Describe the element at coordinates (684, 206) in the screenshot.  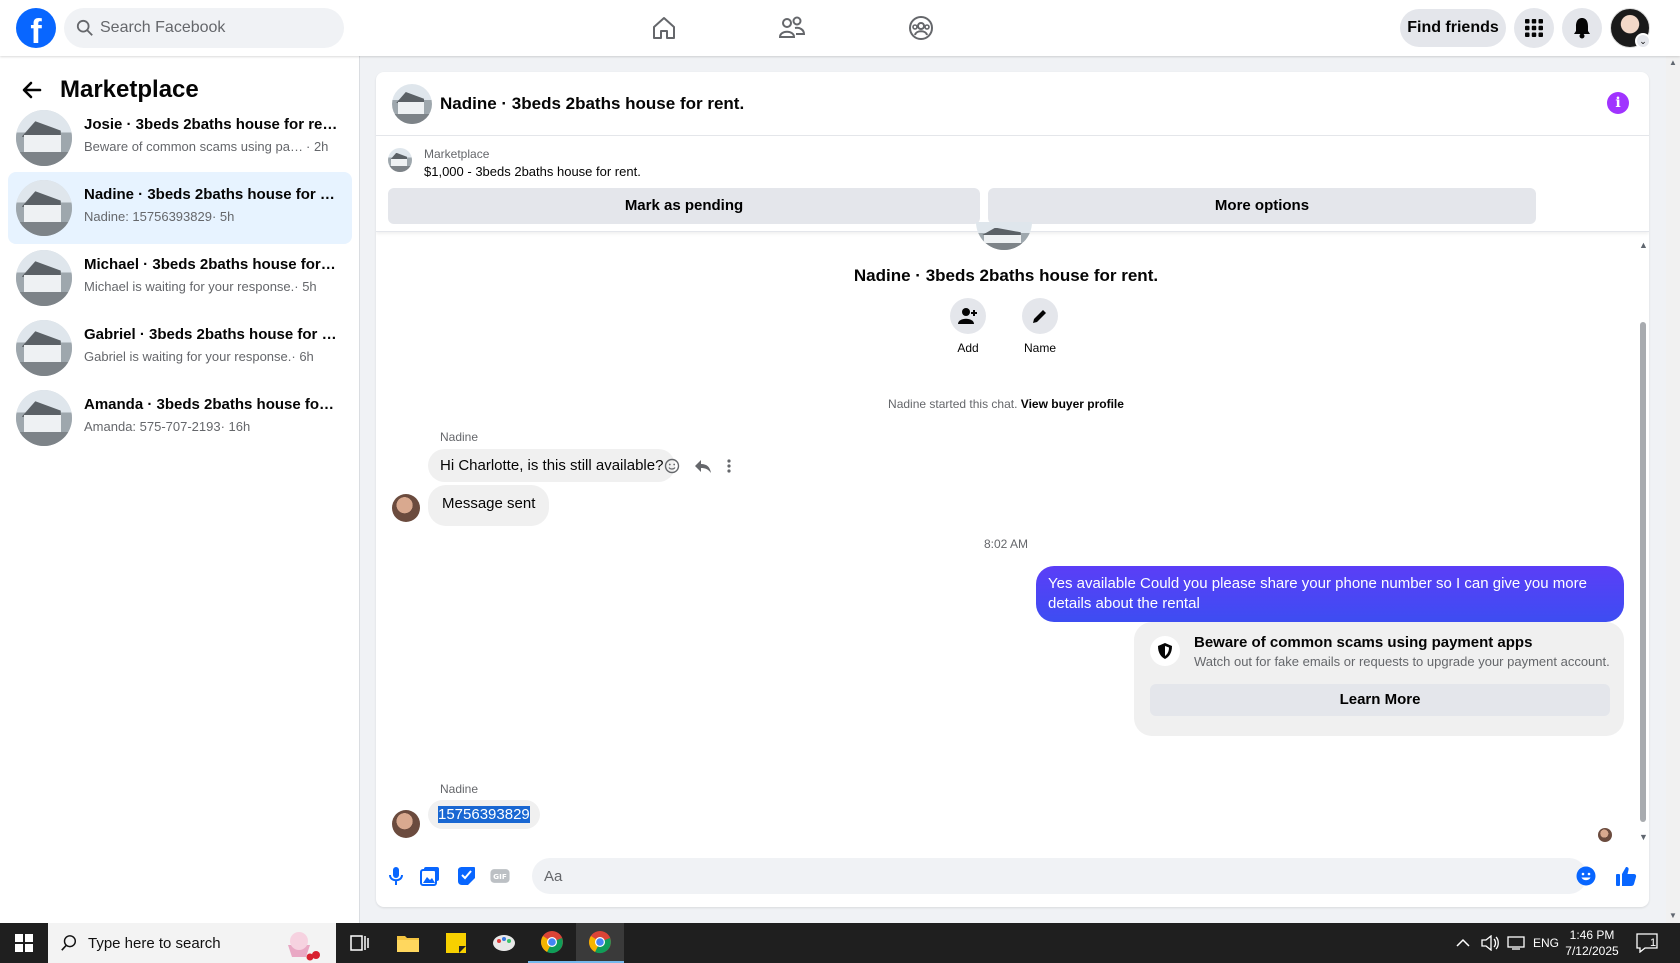
I see `mark-as-pending-button: Mark as pending` at that location.